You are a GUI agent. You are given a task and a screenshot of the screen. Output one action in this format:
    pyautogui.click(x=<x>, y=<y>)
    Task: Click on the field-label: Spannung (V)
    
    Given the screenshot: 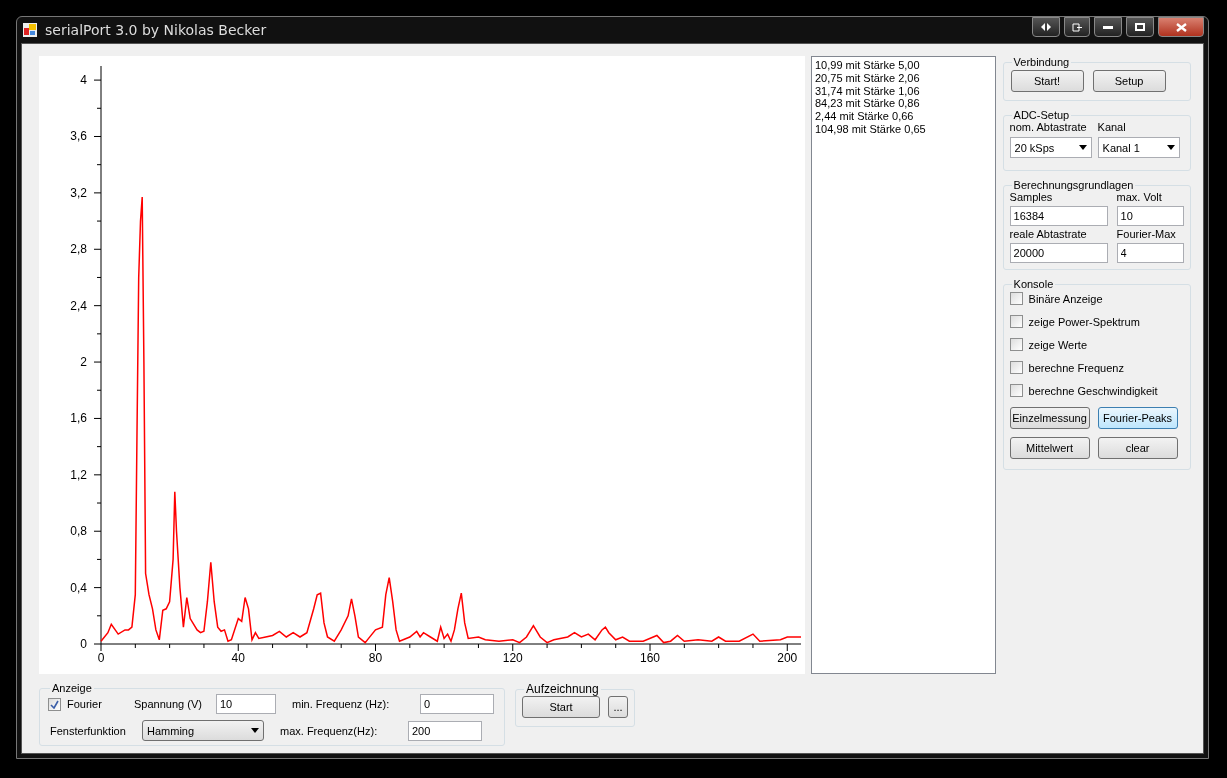 What is the action you would take?
    pyautogui.click(x=168, y=704)
    